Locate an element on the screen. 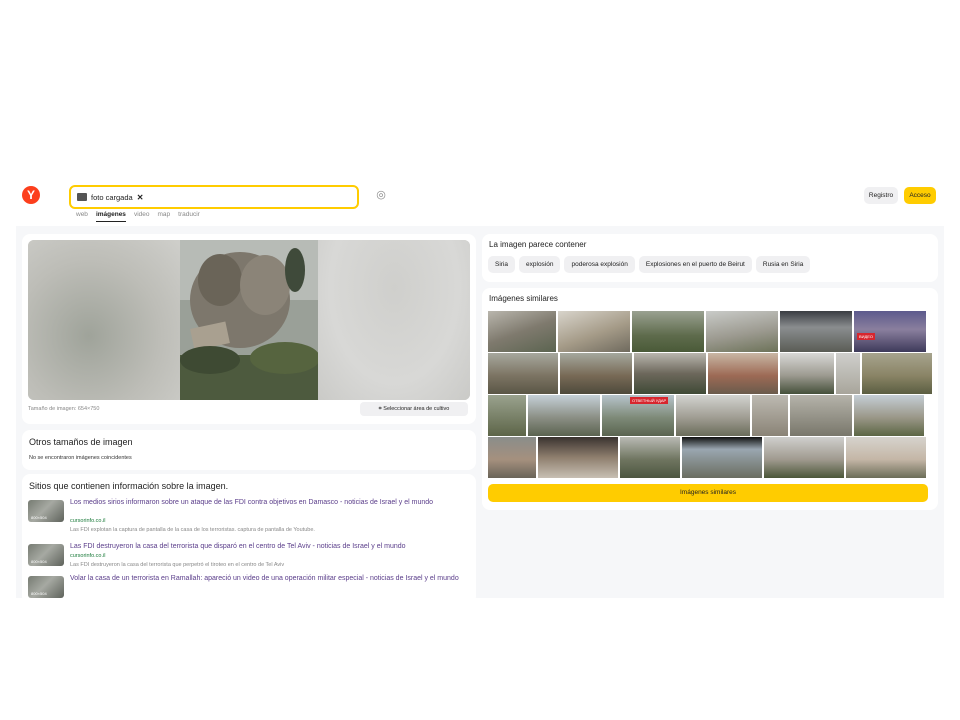 The height and width of the screenshot is (720, 960). search-tabs: web imágenes video map traducir is located at coordinates (138, 216).